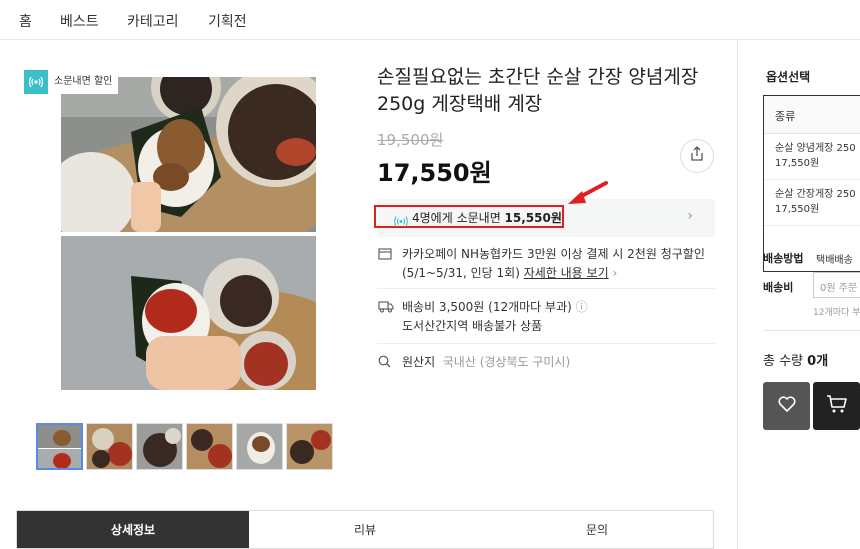 The image size is (860, 549). I want to click on discount-badge: 소문내면 할인, so click(71, 82).